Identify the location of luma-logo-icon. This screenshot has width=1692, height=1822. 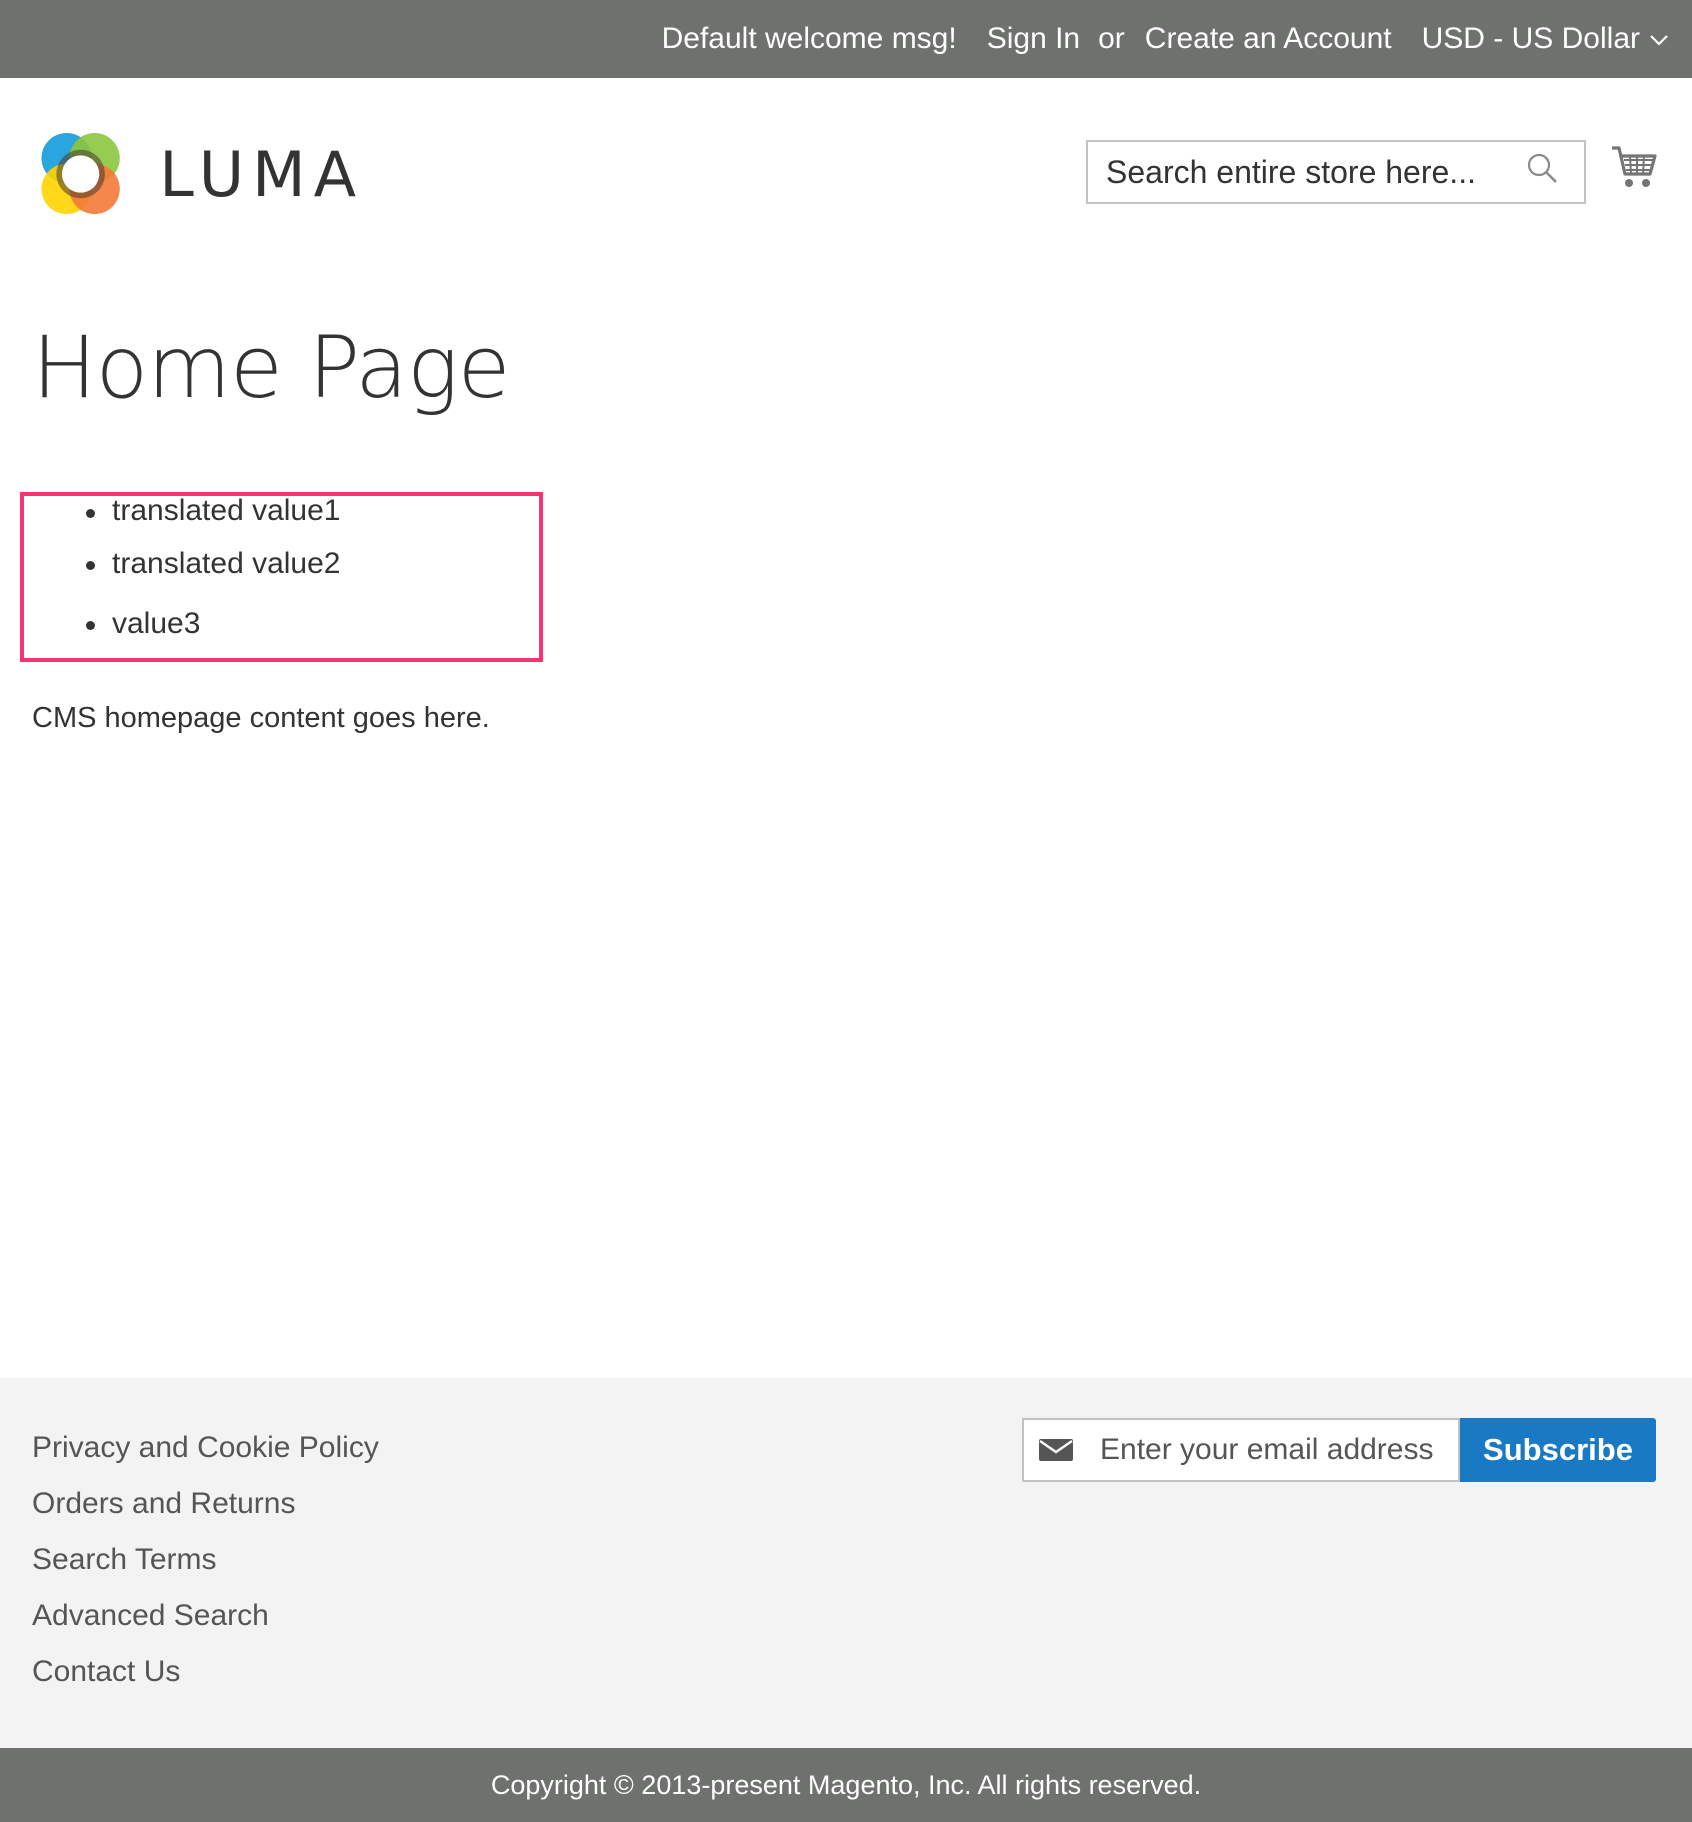
(80, 173).